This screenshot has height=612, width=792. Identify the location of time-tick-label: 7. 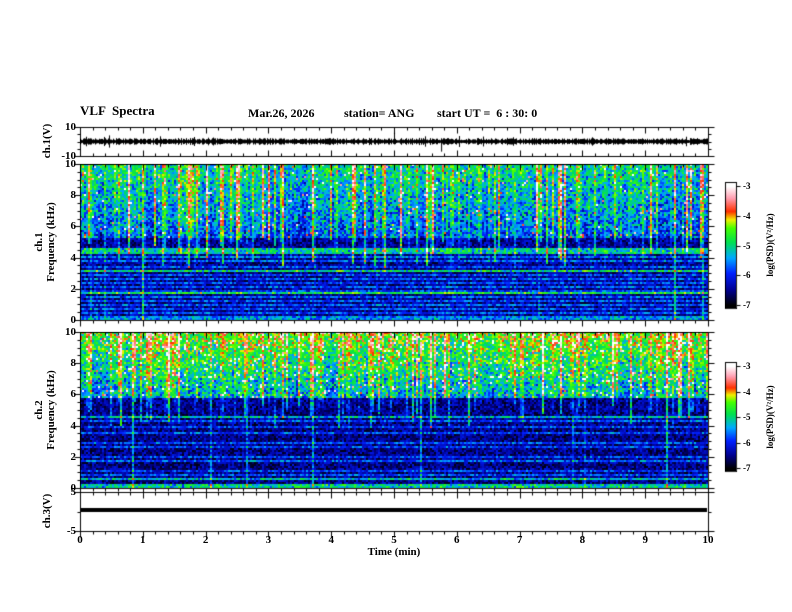
(519, 540).